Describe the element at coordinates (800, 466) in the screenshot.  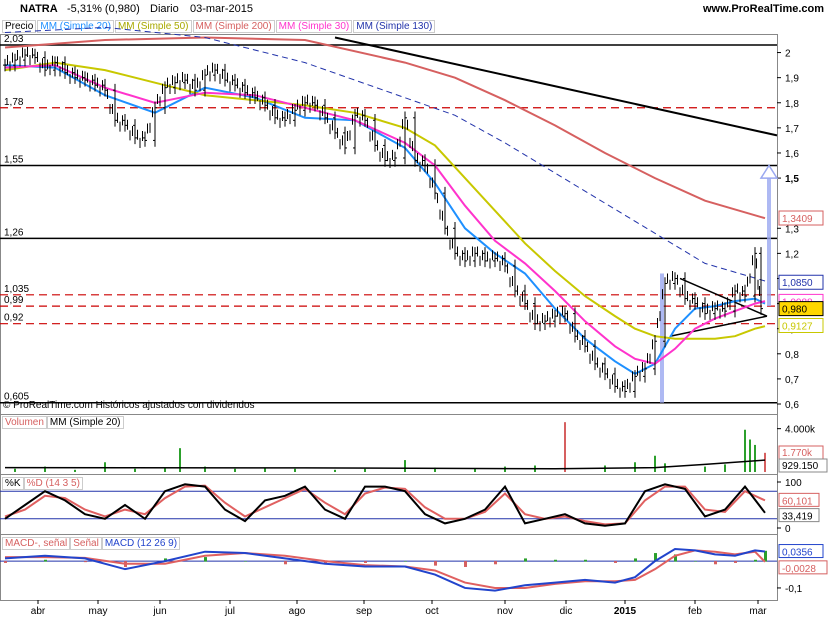
I see `volume-tag-label: 929.150` at that location.